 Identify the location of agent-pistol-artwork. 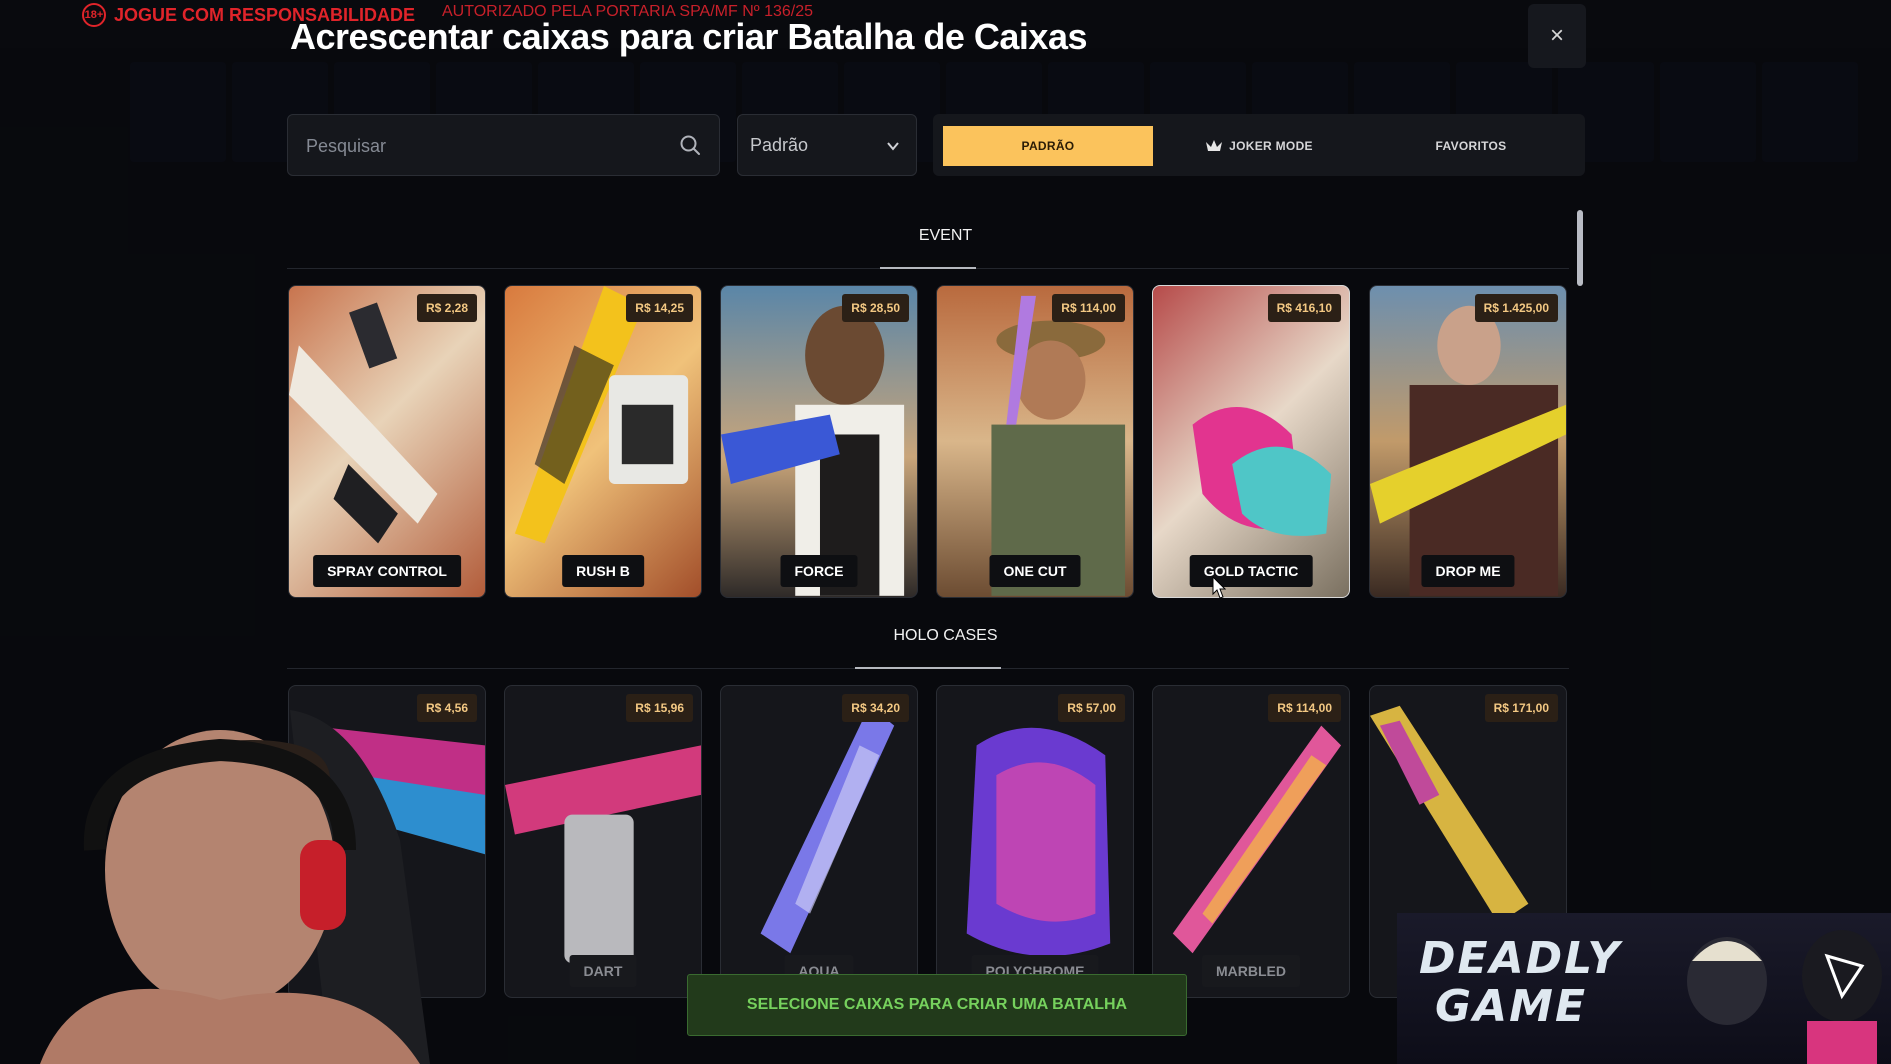
(813, 450).